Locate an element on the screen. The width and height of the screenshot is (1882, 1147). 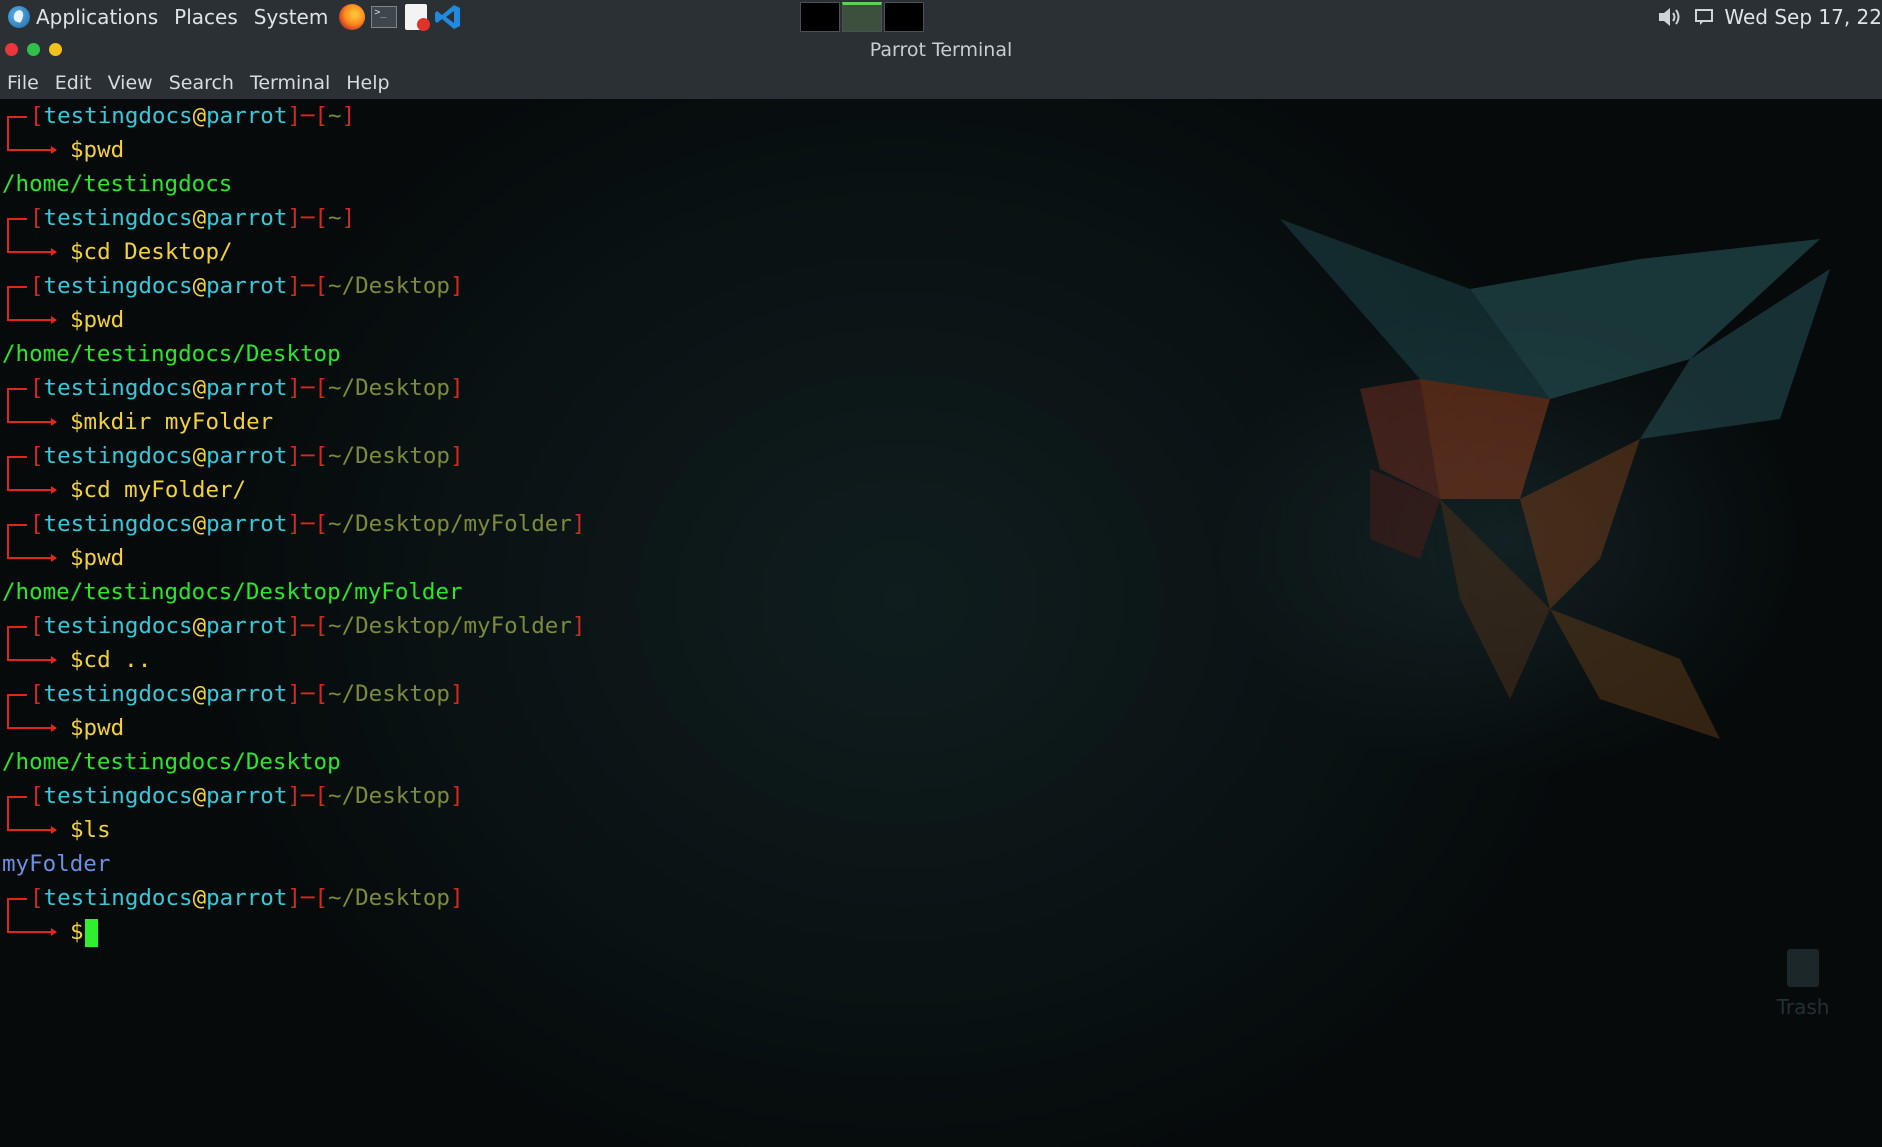
menu-file: File is located at coordinates (23, 83).